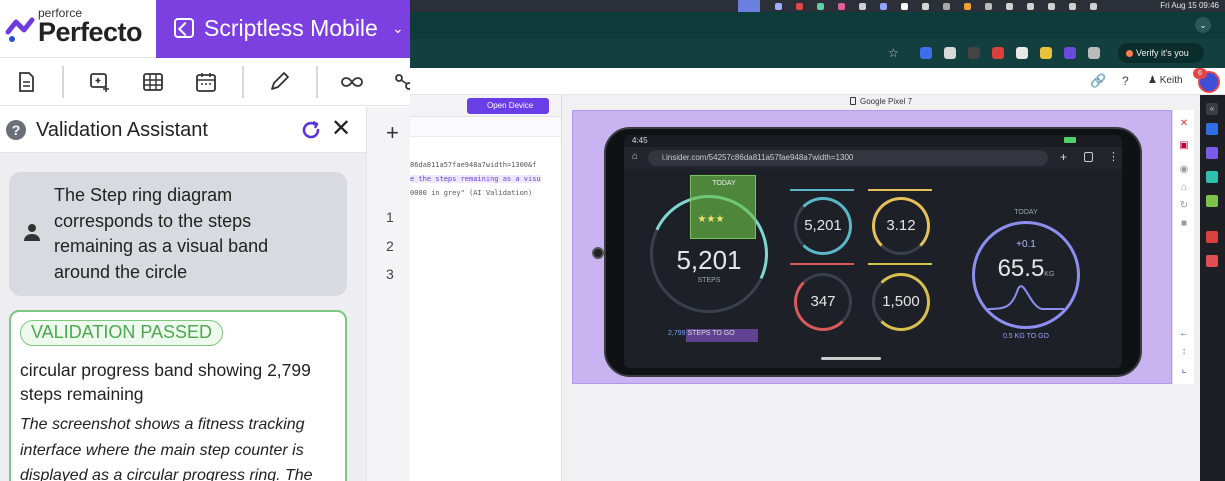 This screenshot has height=481, width=1225. Describe the element at coordinates (1049, 274) in the screenshot. I see `weight-unit: KG` at that location.